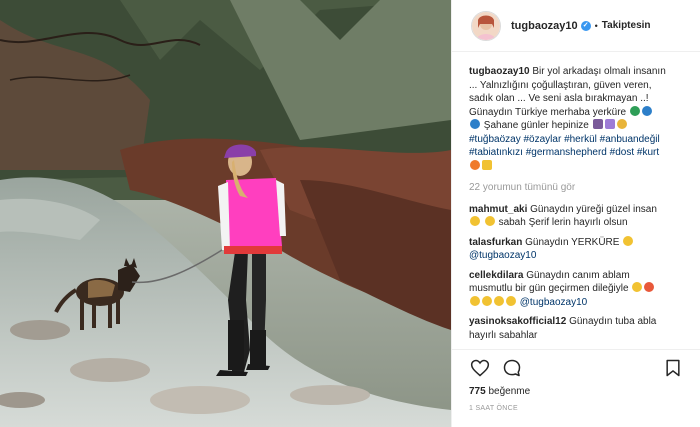 The image size is (700, 427). What do you see at coordinates (548, 112) in the screenshot?
I see `caption-line-4: Günaydın Türkiye merhaba yerküre` at bounding box center [548, 112].